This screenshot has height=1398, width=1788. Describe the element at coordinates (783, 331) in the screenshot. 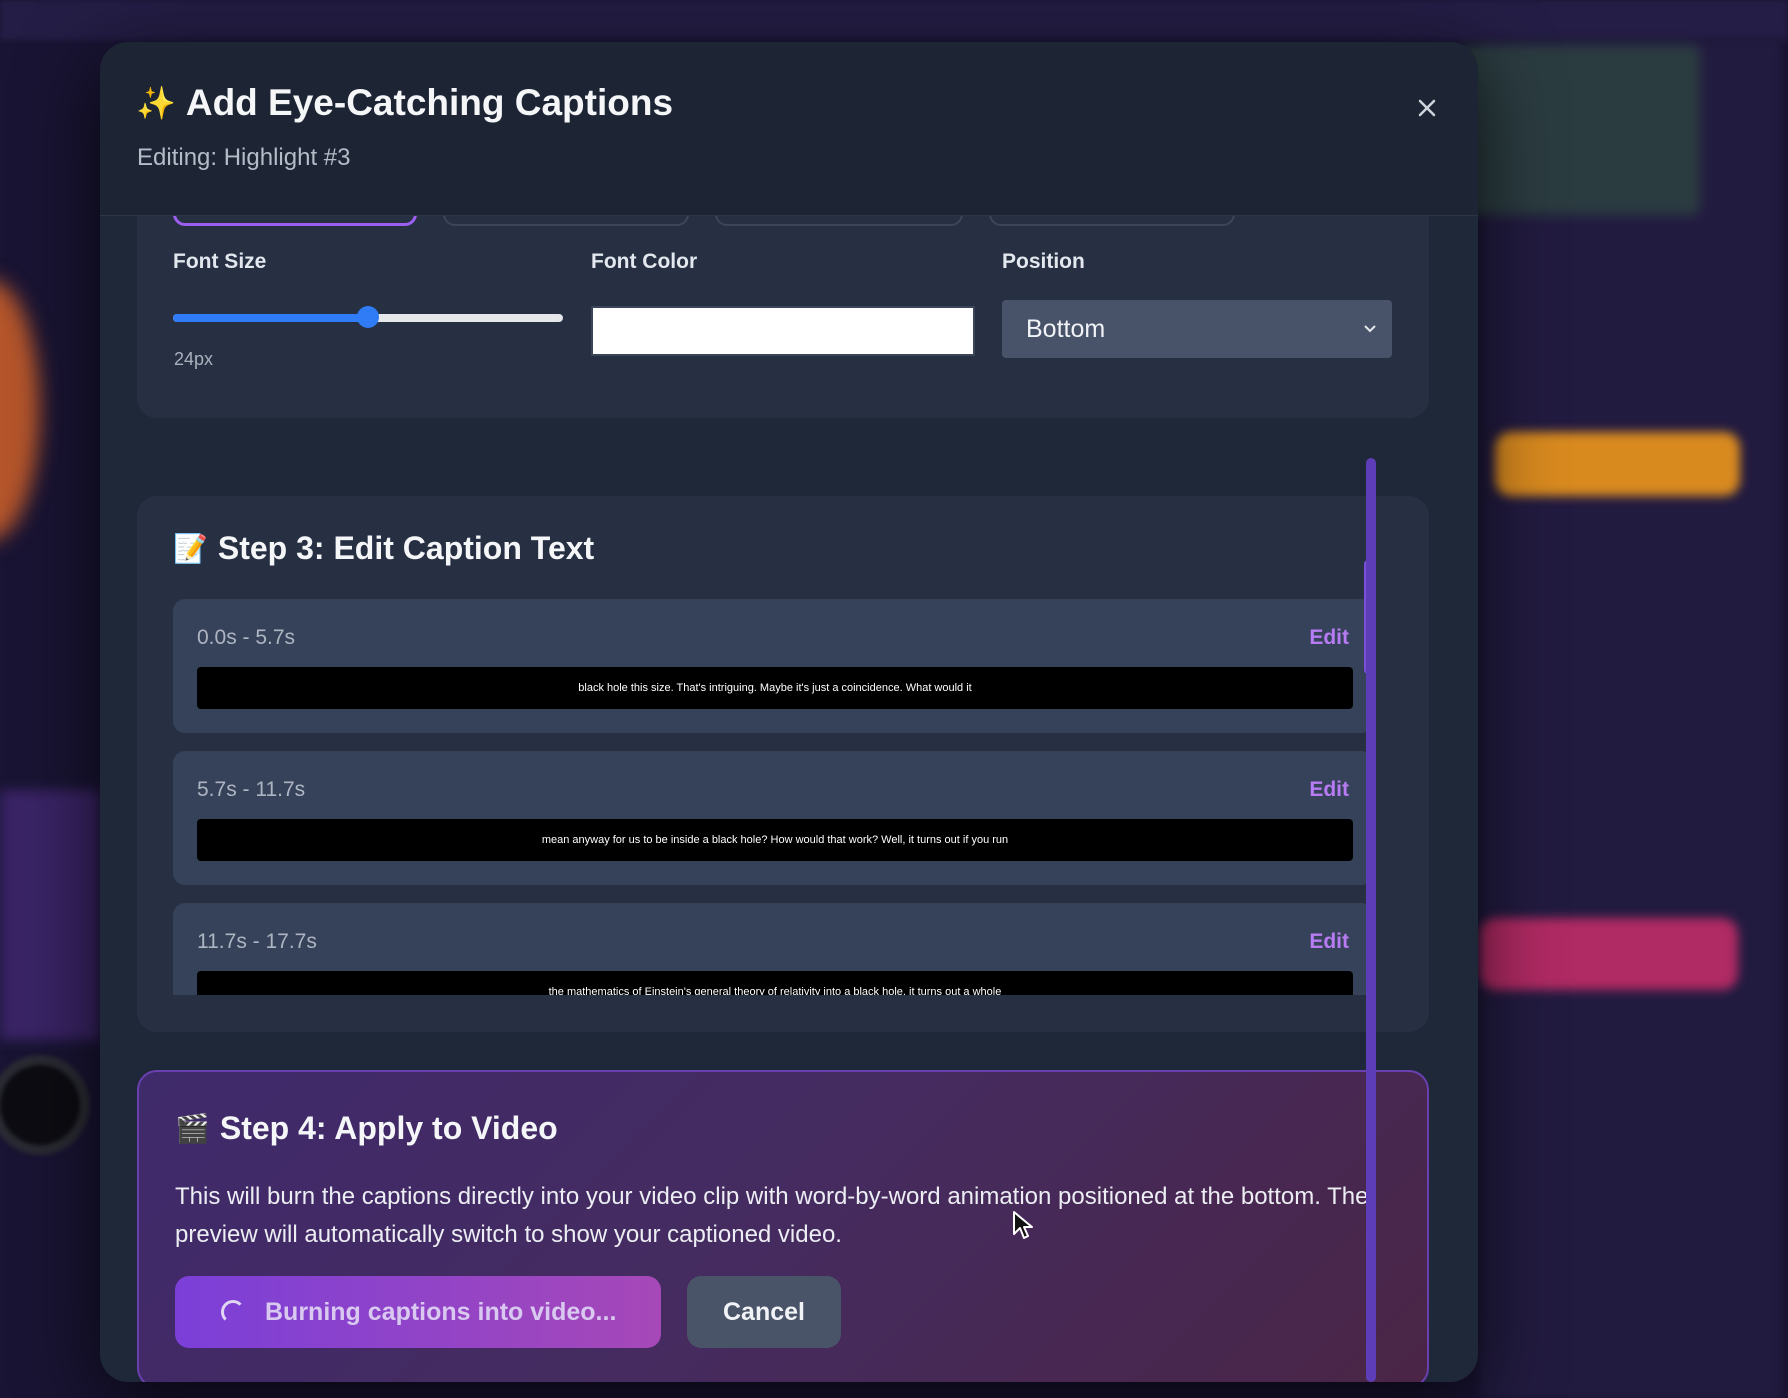

I see `font-color-picker` at that location.